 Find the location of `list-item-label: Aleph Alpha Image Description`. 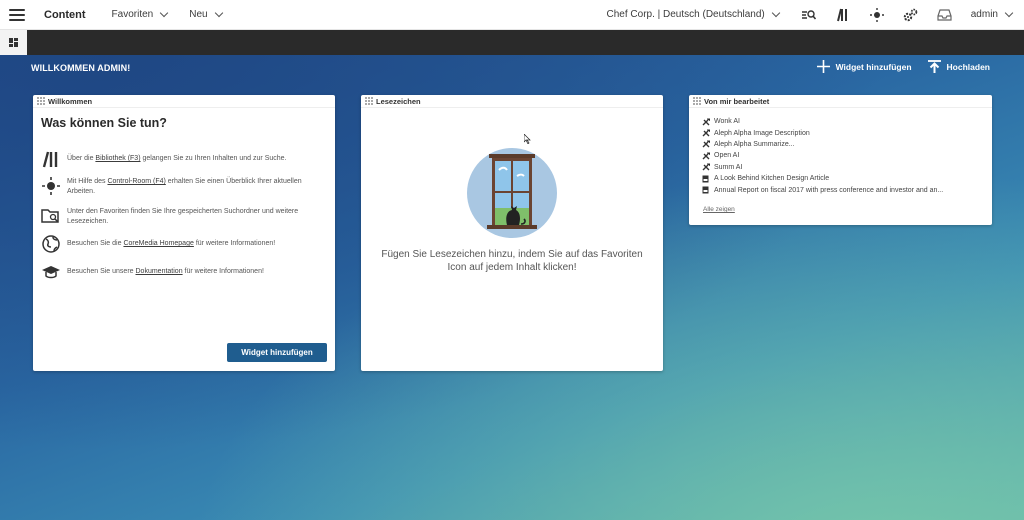

list-item-label: Aleph Alpha Image Description is located at coordinates (762, 133).